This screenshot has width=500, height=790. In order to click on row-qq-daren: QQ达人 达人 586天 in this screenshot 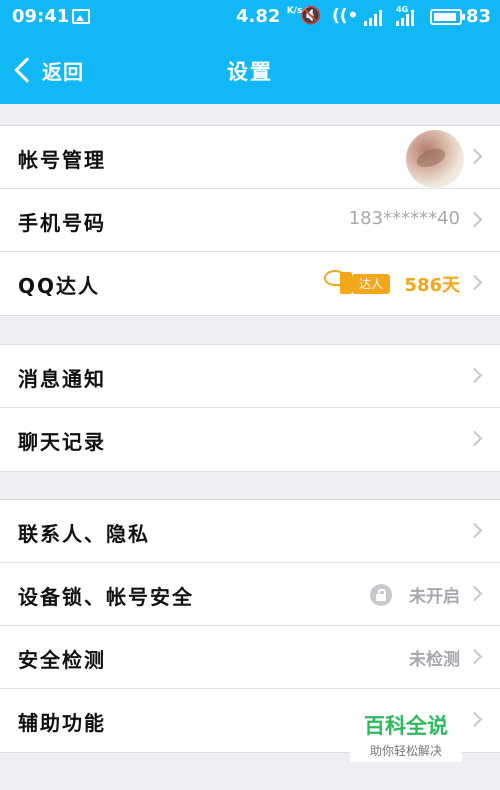, I will do `click(250, 283)`.